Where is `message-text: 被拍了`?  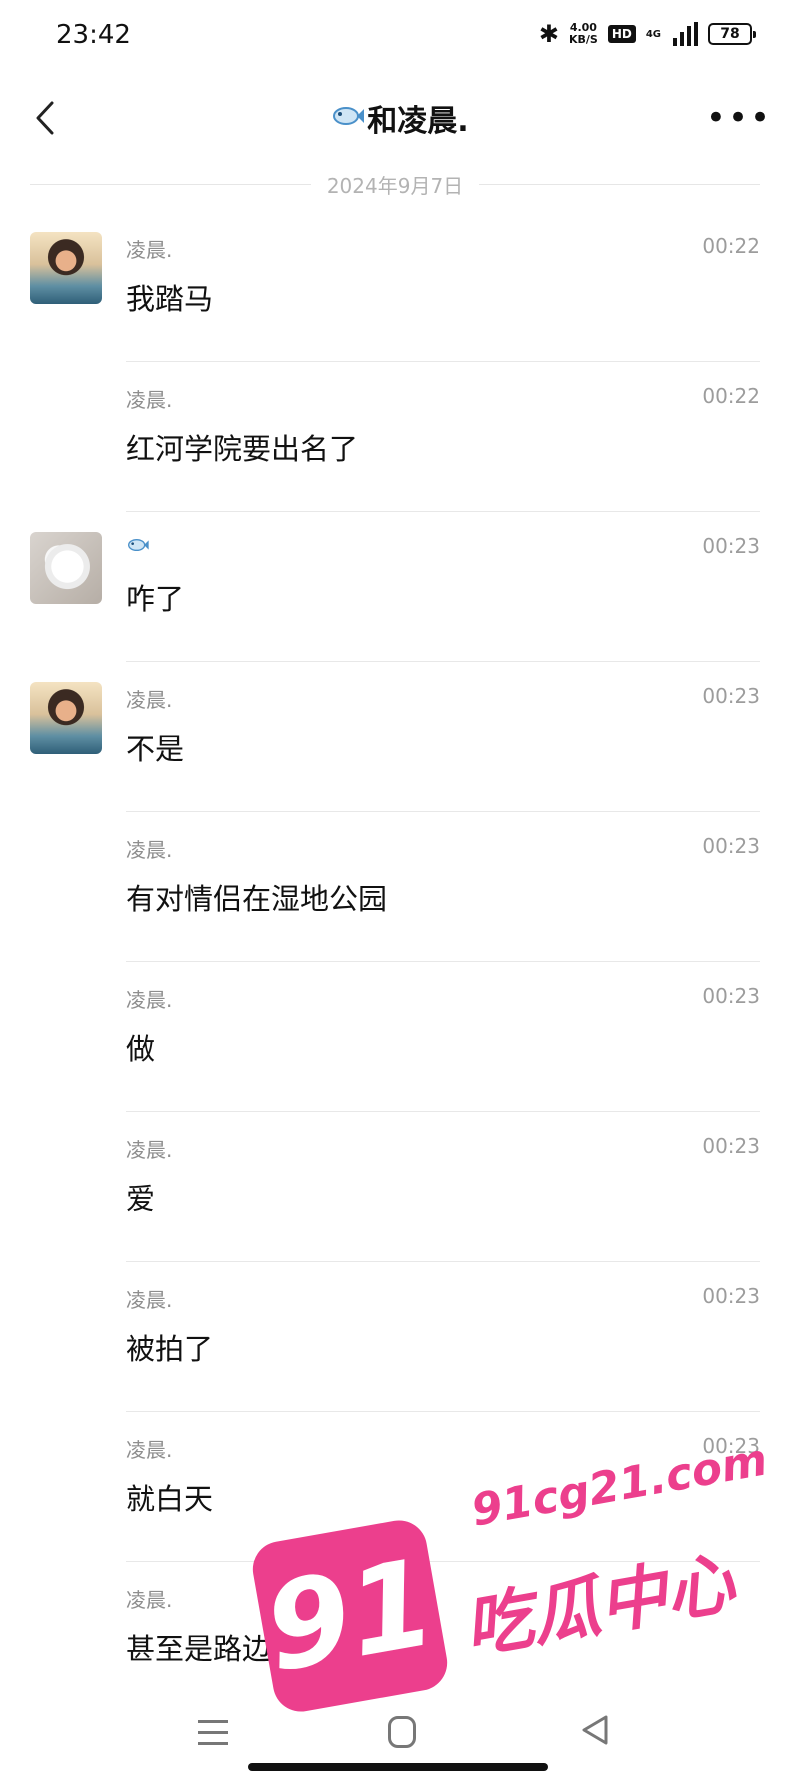
message-text: 被拍了 is located at coordinates (169, 1347).